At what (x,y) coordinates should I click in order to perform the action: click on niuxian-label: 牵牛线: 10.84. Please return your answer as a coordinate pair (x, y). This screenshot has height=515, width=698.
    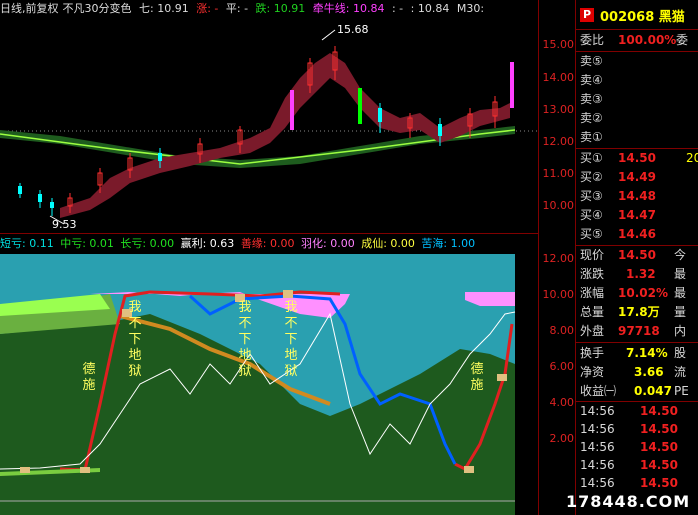
    Looking at the image, I should click on (348, 8).